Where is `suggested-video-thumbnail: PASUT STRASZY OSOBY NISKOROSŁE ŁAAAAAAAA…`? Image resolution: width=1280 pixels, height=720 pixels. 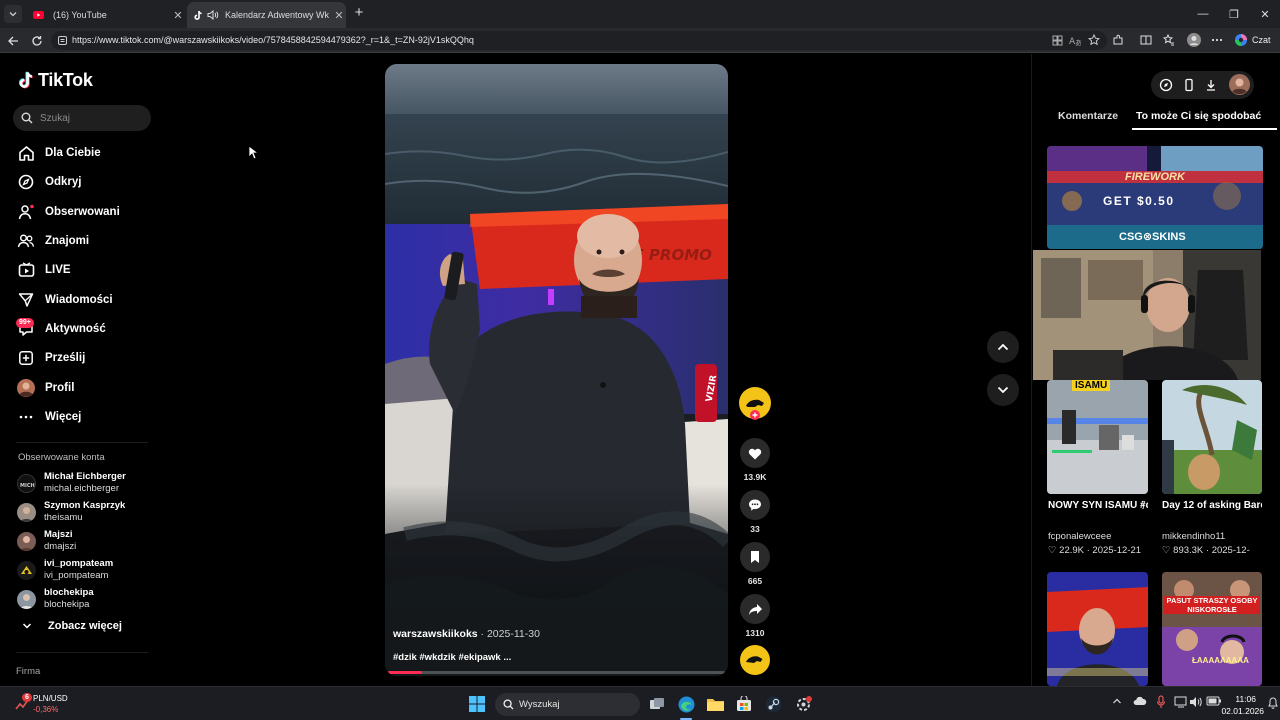 suggested-video-thumbnail: PASUT STRASZY OSOBY NISKOROSŁE ŁAAAAAAAA… is located at coordinates (1212, 629).